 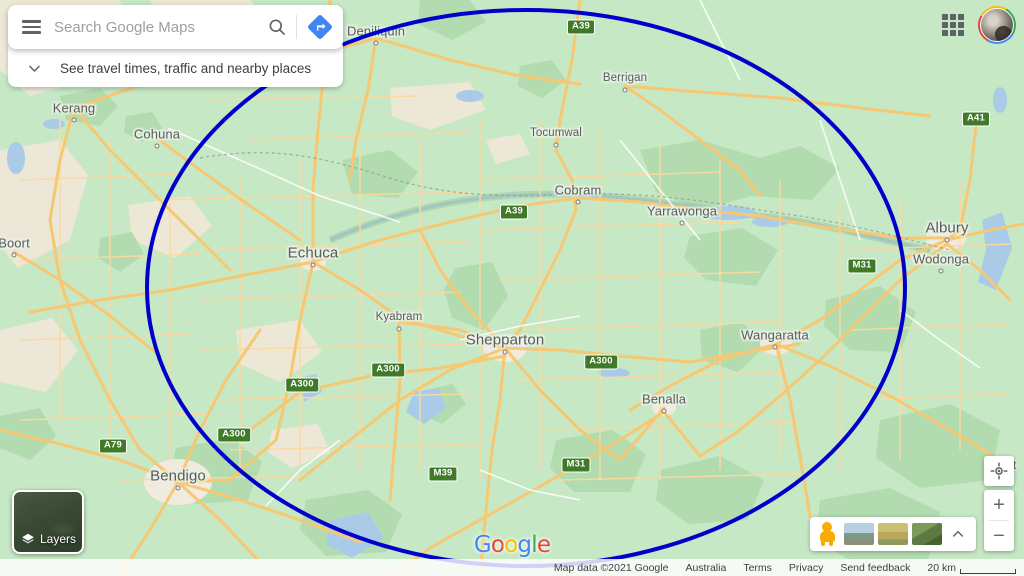 I want to click on map-data-credit: Map data ©2021 Google, so click(x=611, y=567).